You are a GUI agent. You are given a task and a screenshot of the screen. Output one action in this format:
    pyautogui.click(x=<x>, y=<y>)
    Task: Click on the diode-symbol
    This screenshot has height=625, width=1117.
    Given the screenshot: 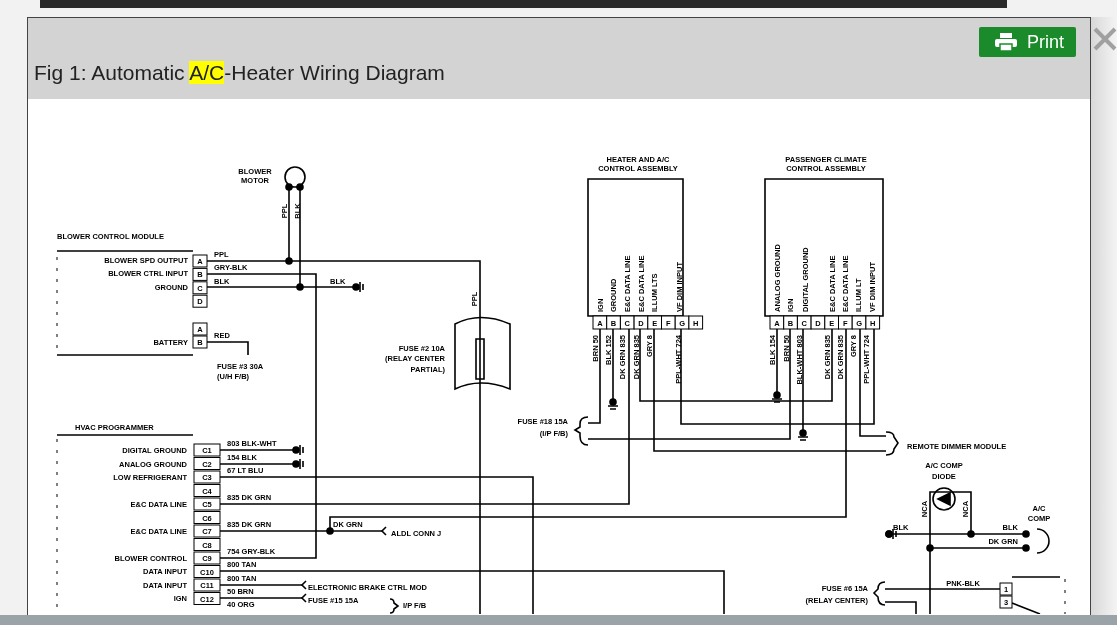 What is the action you would take?
    pyautogui.click(x=944, y=499)
    